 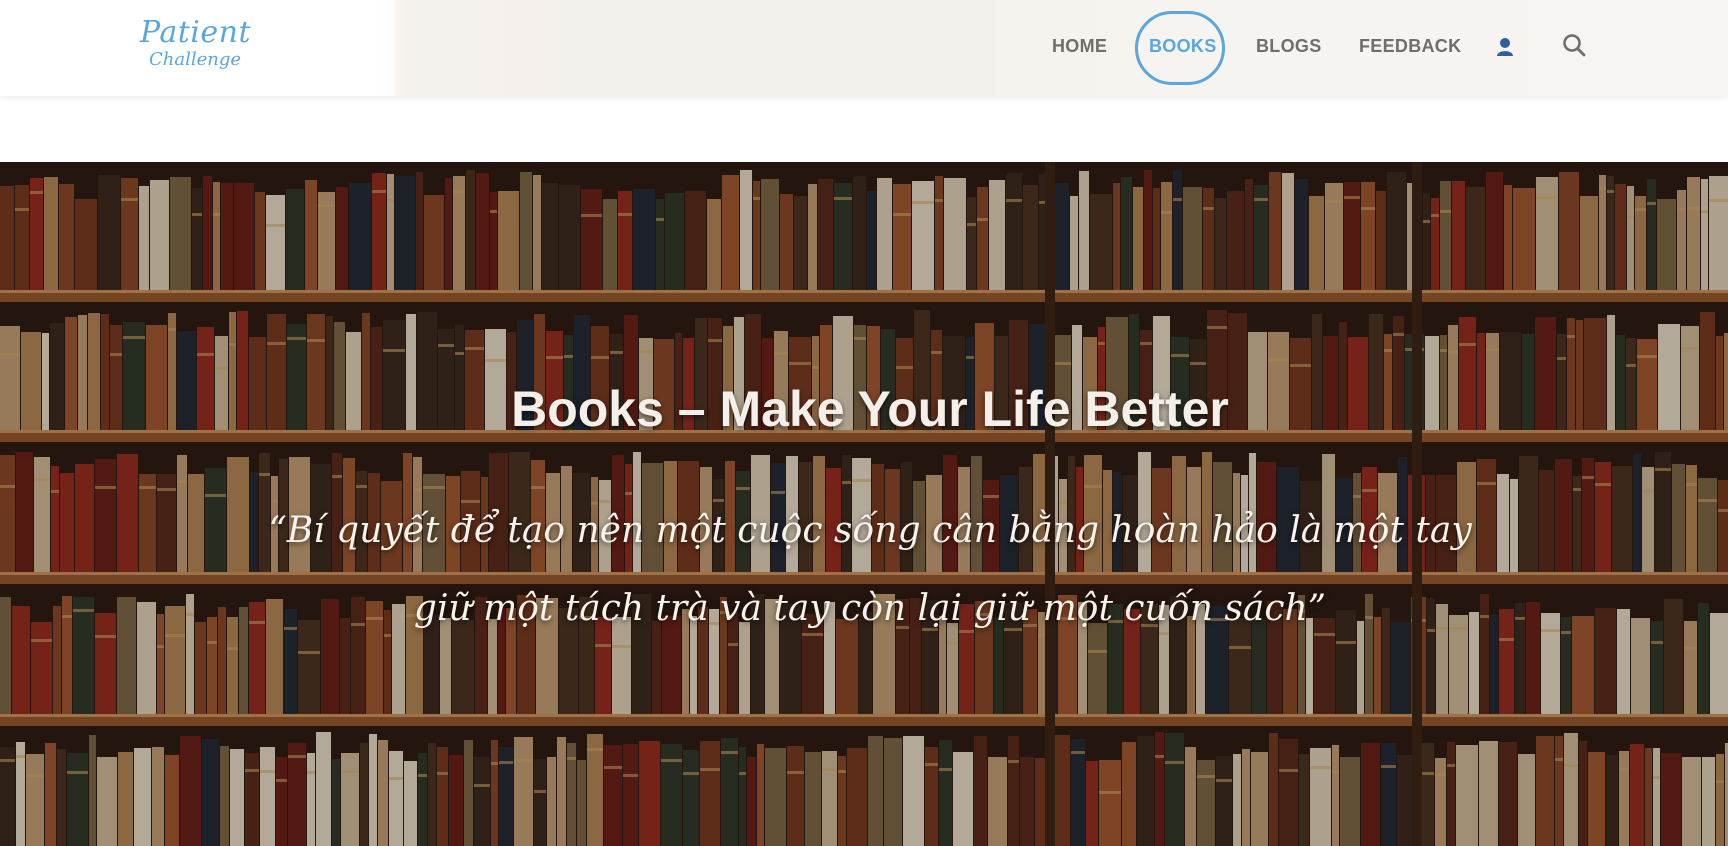 I want to click on site-logo: Patient Challenge, so click(x=196, y=46).